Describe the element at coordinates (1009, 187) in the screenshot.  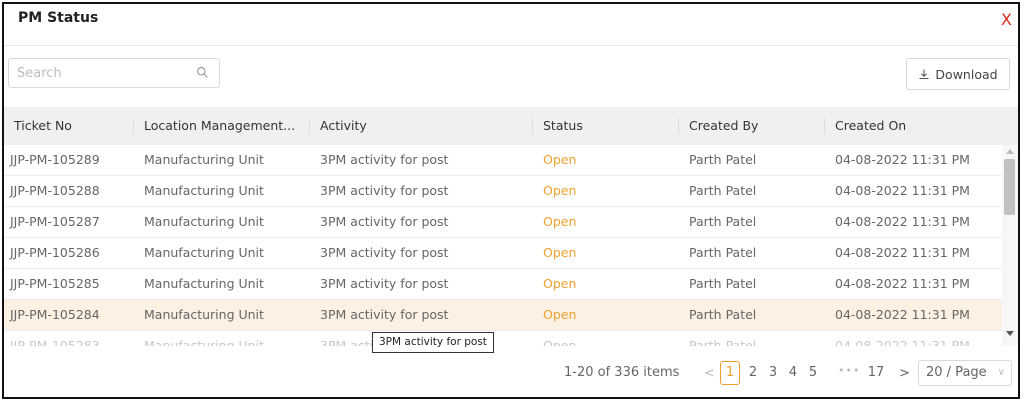
I see `scrollbar-thumb` at that location.